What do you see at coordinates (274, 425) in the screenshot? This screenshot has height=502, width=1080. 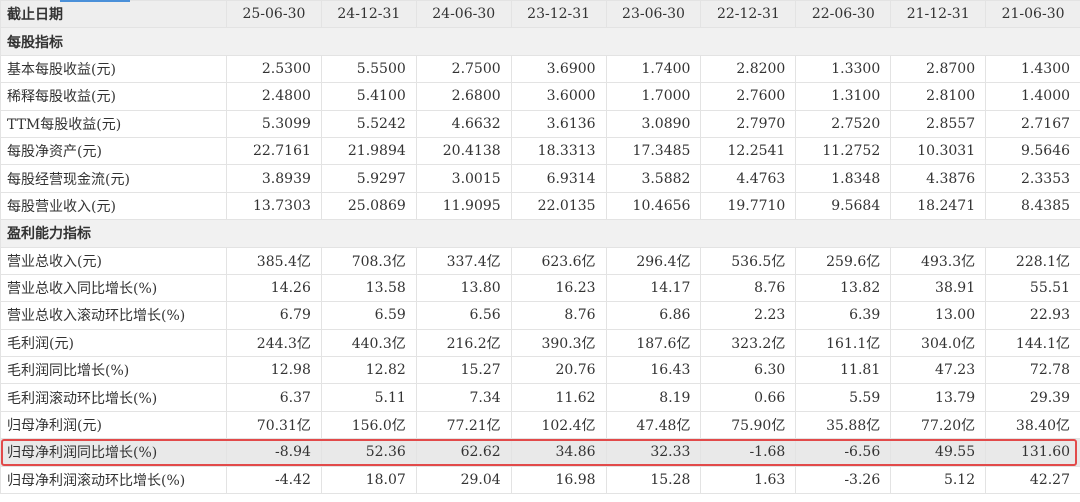 I see `table-cell: 70.31亿` at bounding box center [274, 425].